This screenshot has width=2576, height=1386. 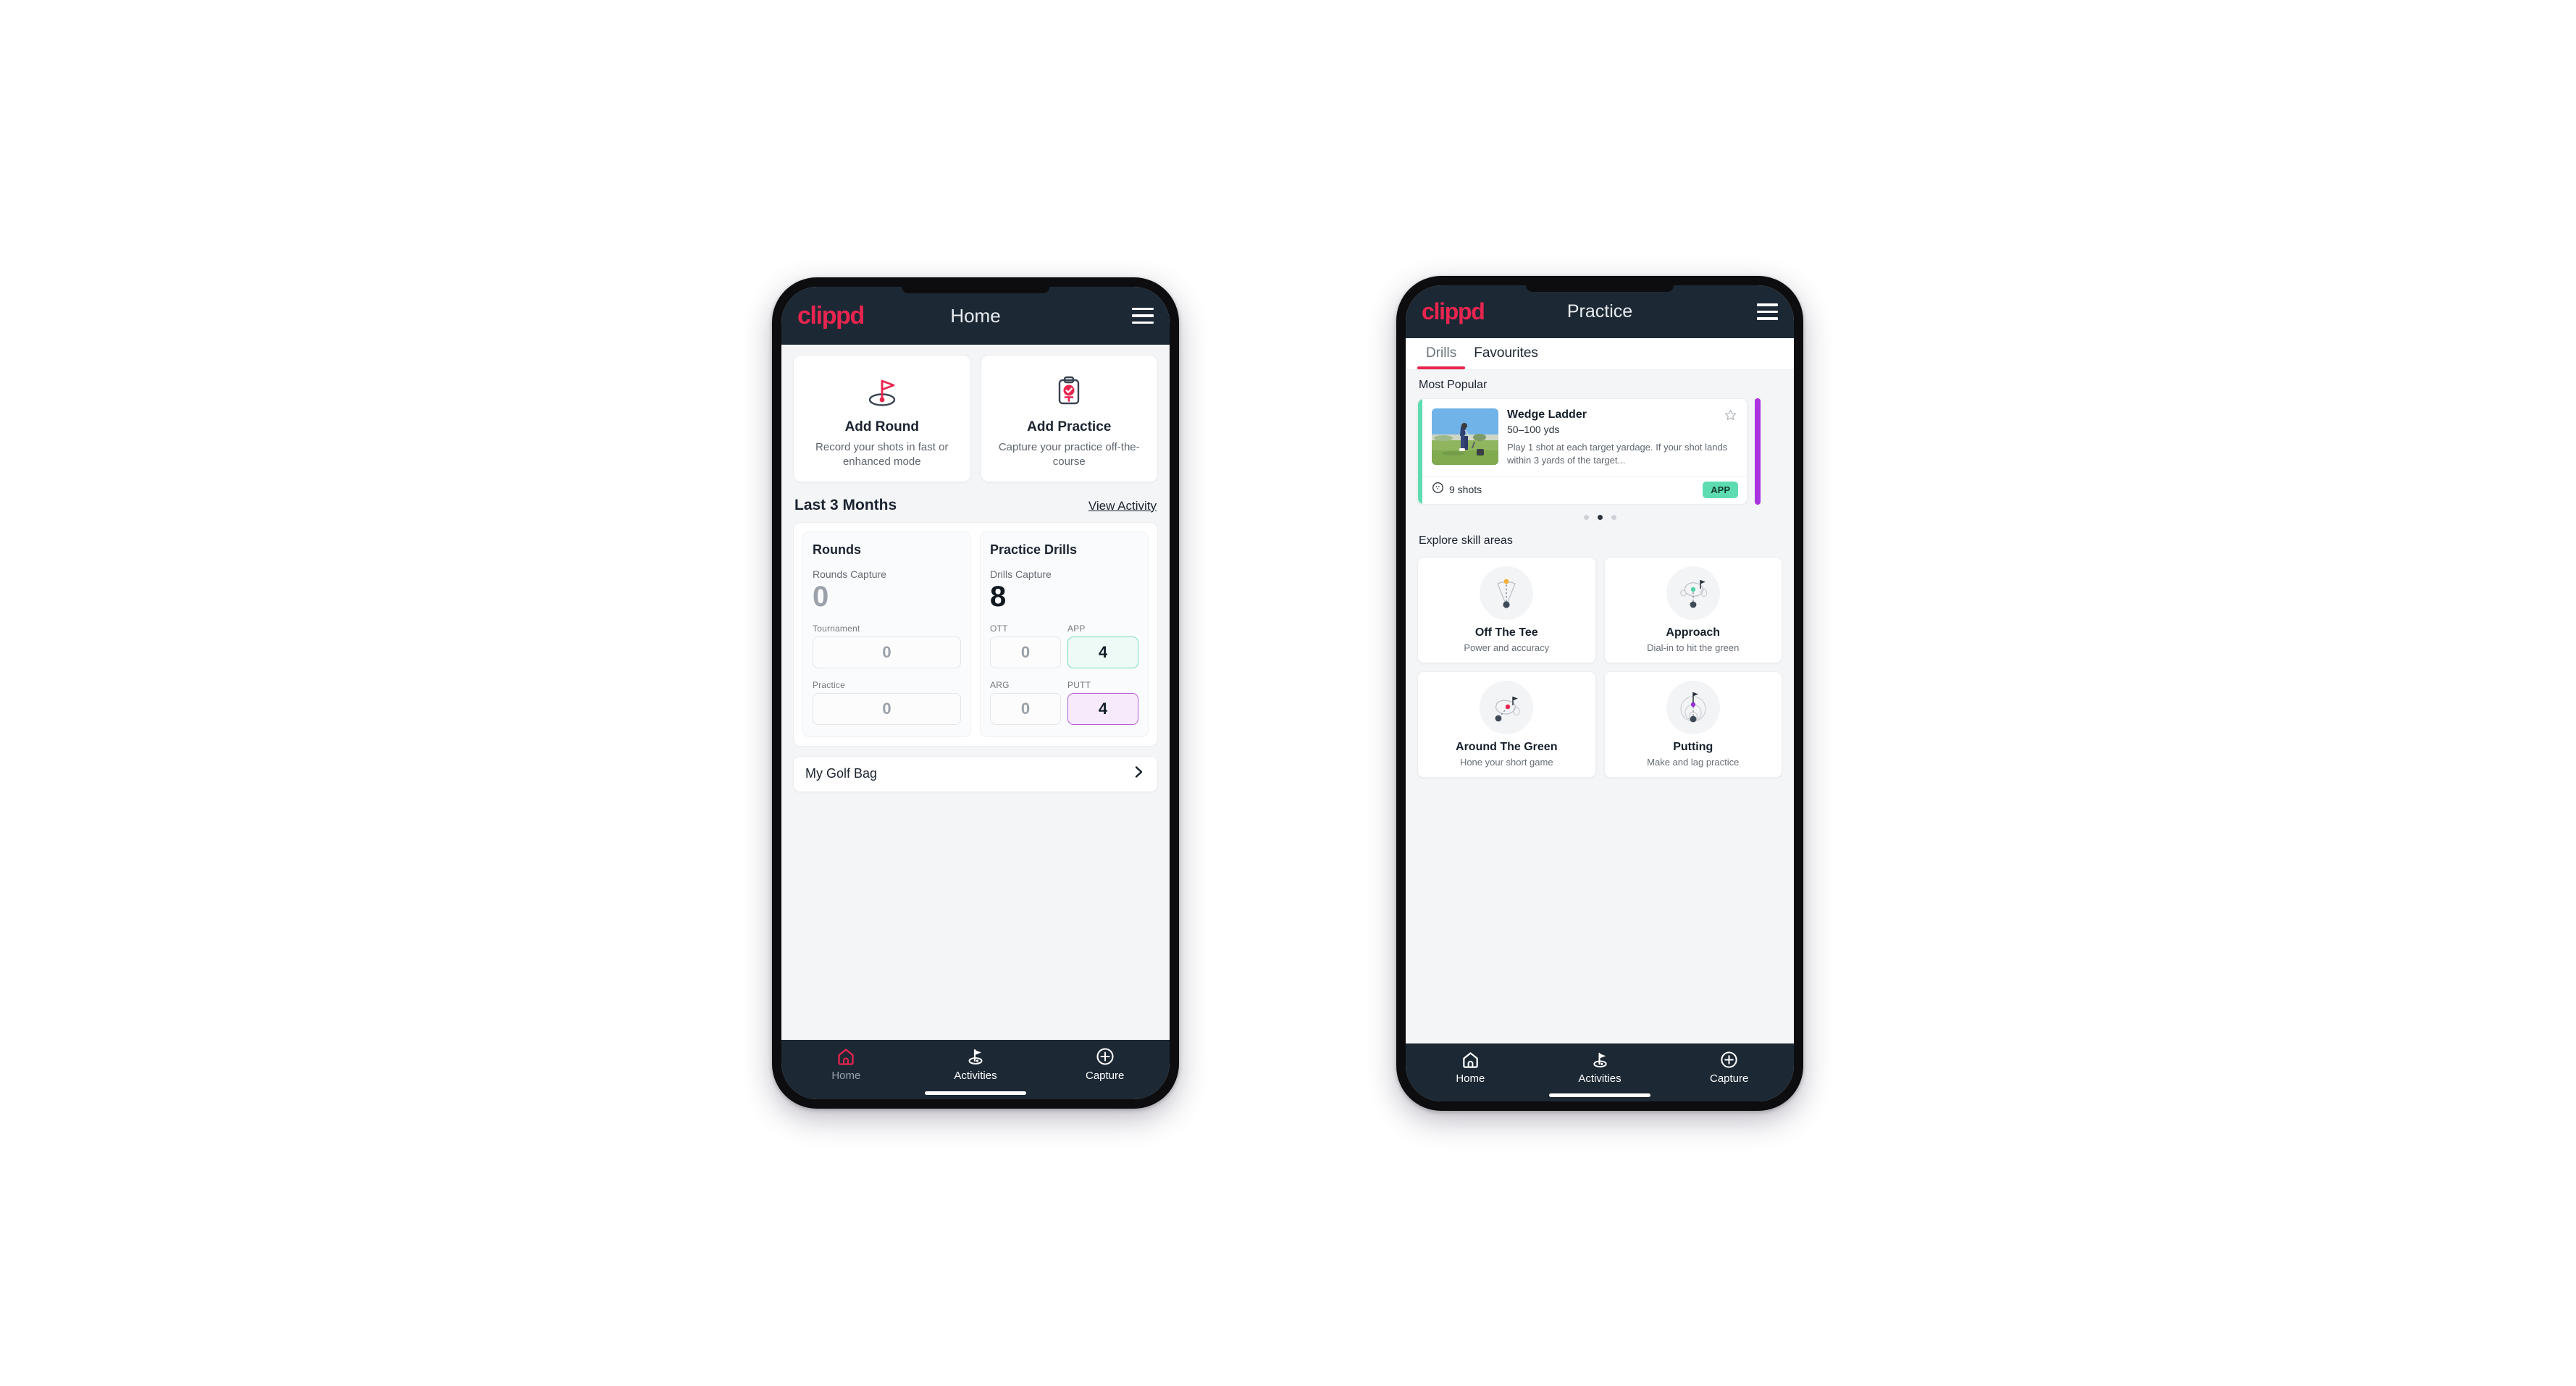 I want to click on skill-subtitle: Dial-in to hit the green, so click(x=1693, y=647).